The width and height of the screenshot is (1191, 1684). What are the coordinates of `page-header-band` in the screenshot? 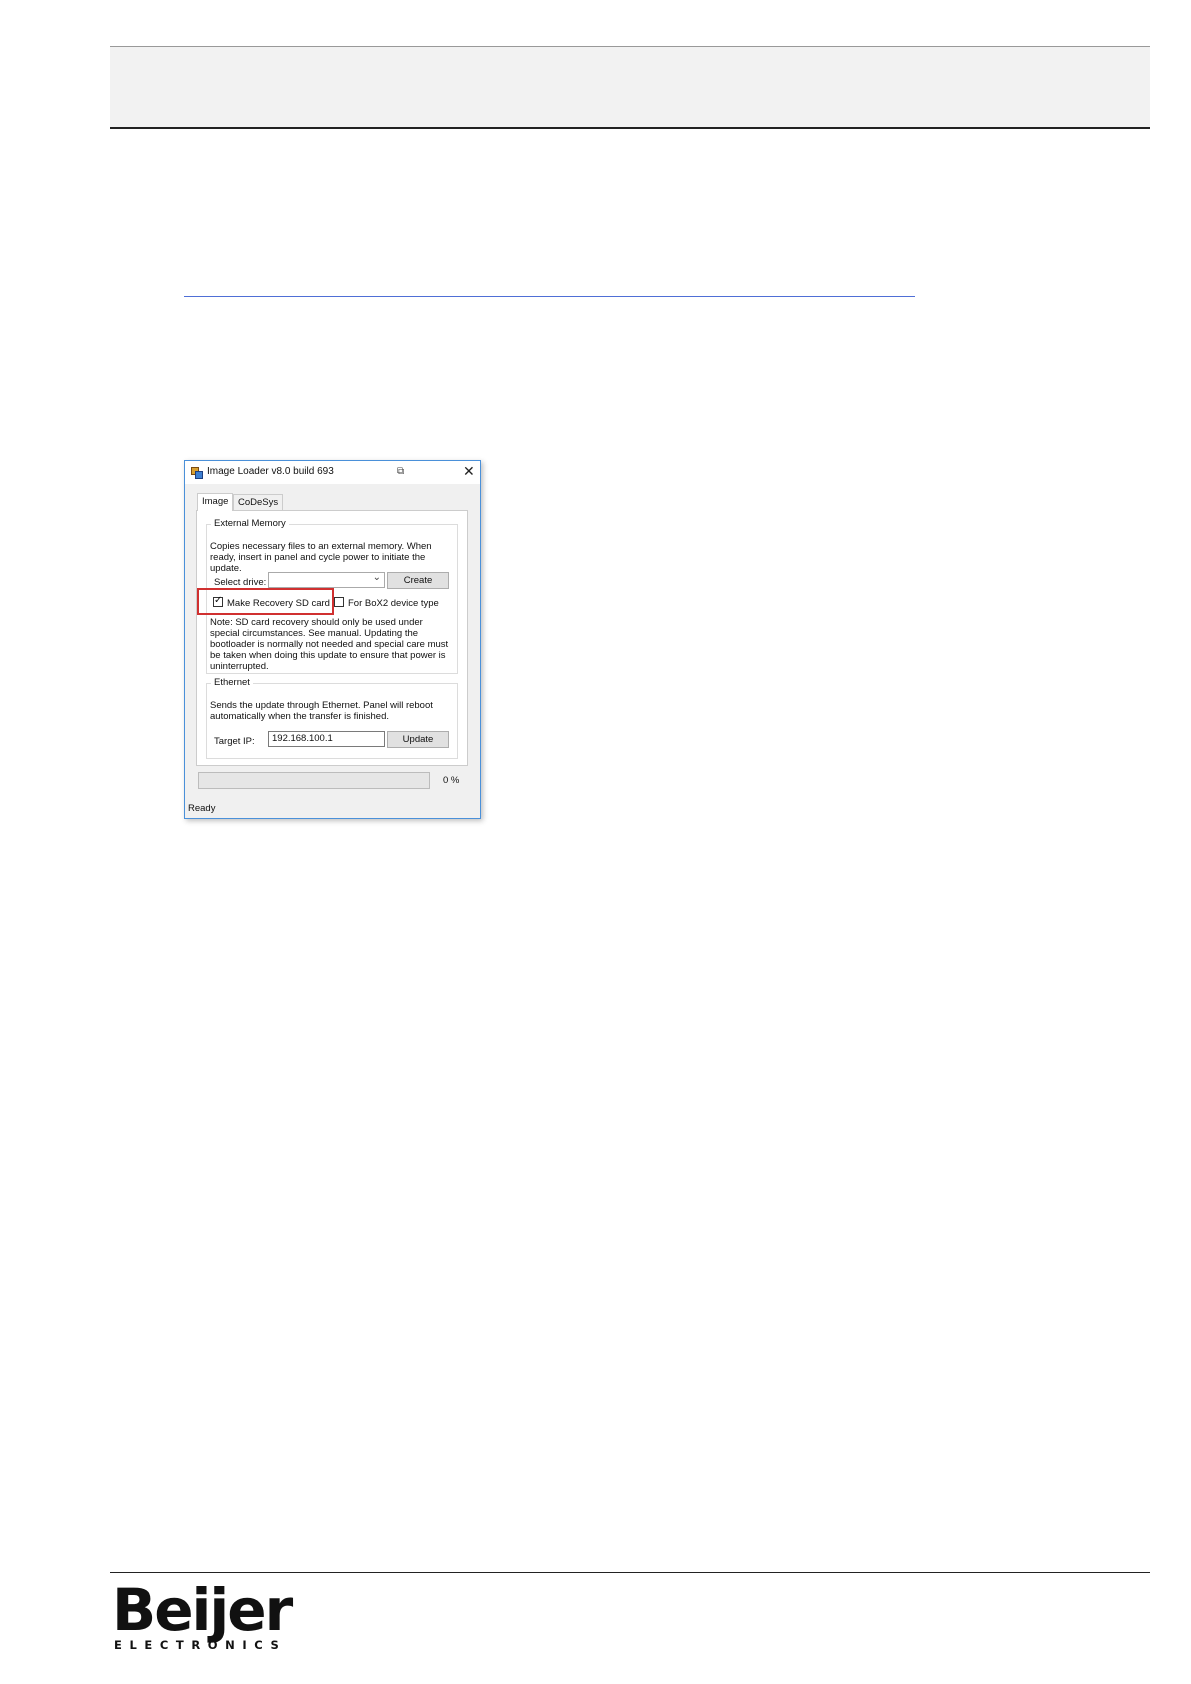 It's located at (630, 87).